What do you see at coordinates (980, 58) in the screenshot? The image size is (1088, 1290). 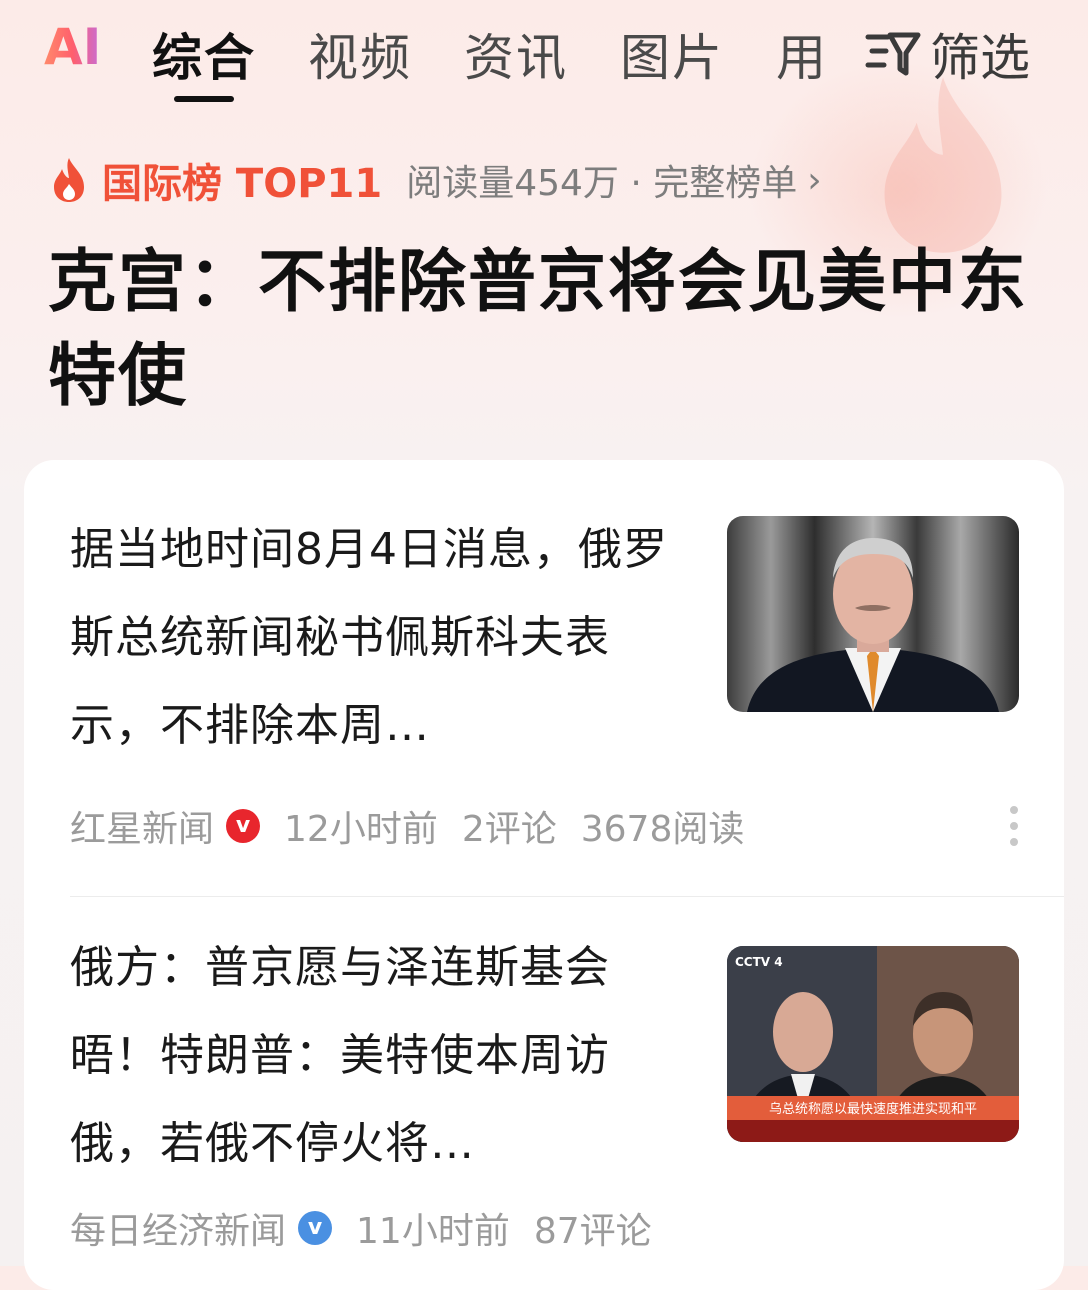 I see `filter-label: 筛选` at bounding box center [980, 58].